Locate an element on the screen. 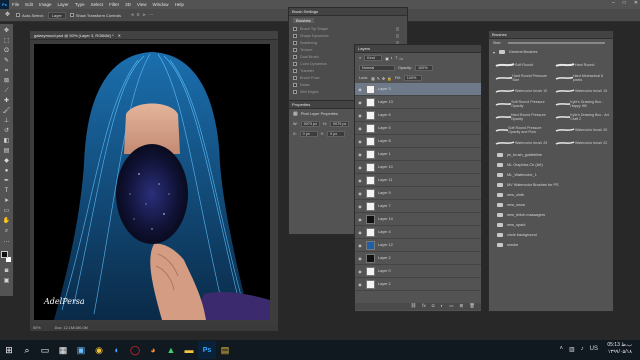  brushes-button: Brushes is located at coordinates (303, 20).